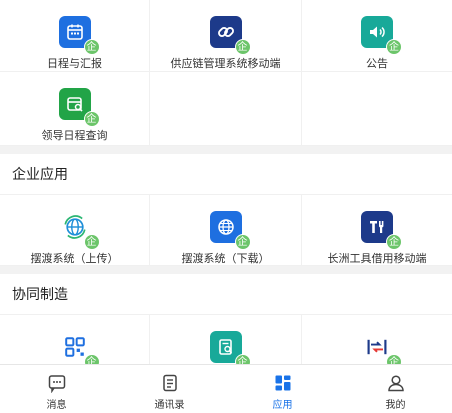 The image size is (452, 413). I want to click on grid-cell: 企 摆渡系统（下载）, so click(226, 230).